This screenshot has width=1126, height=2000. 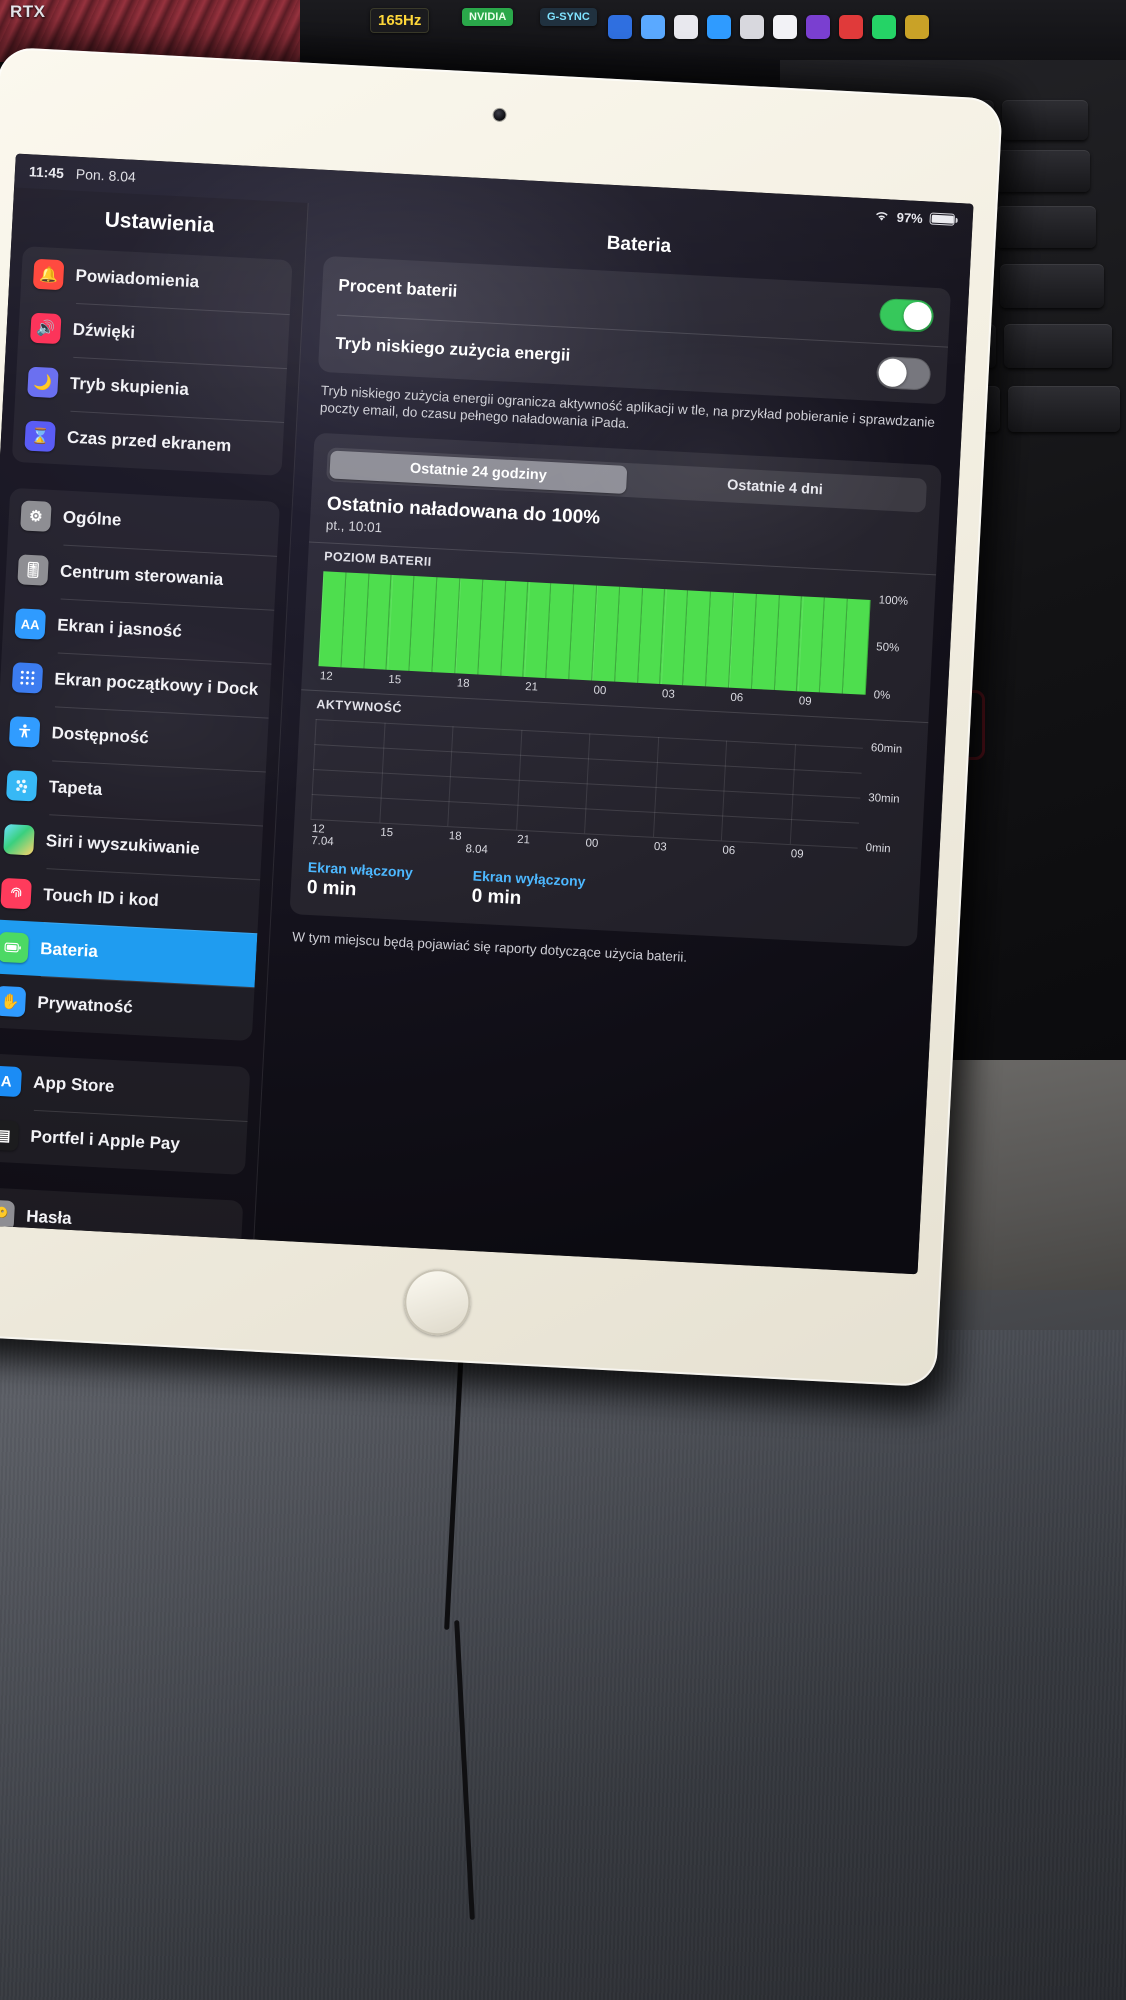 What do you see at coordinates (129, 386) in the screenshot?
I see `sidebar-item-label: Tryb skupienia` at bounding box center [129, 386].